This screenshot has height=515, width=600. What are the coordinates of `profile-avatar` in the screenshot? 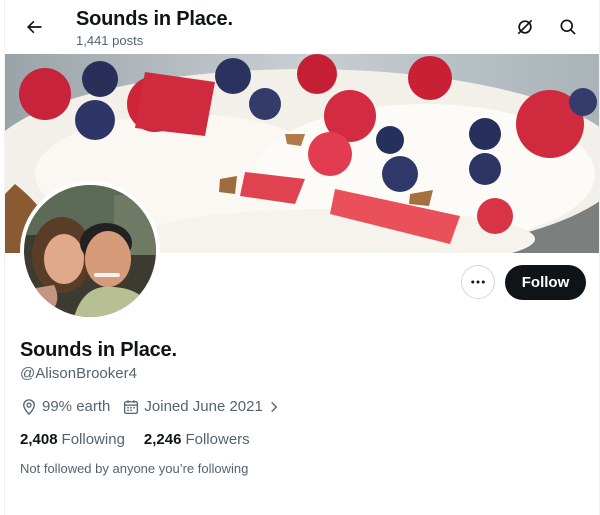 It's located at (90, 251).